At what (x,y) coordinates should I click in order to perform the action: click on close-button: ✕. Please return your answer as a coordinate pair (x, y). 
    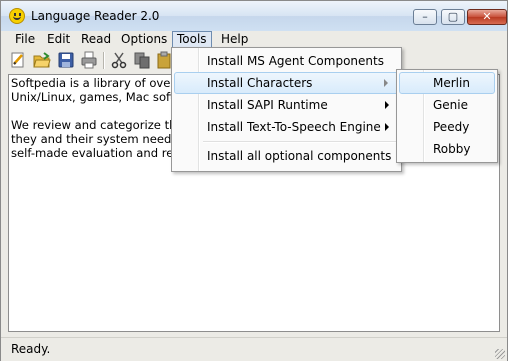
    Looking at the image, I should click on (487, 17).